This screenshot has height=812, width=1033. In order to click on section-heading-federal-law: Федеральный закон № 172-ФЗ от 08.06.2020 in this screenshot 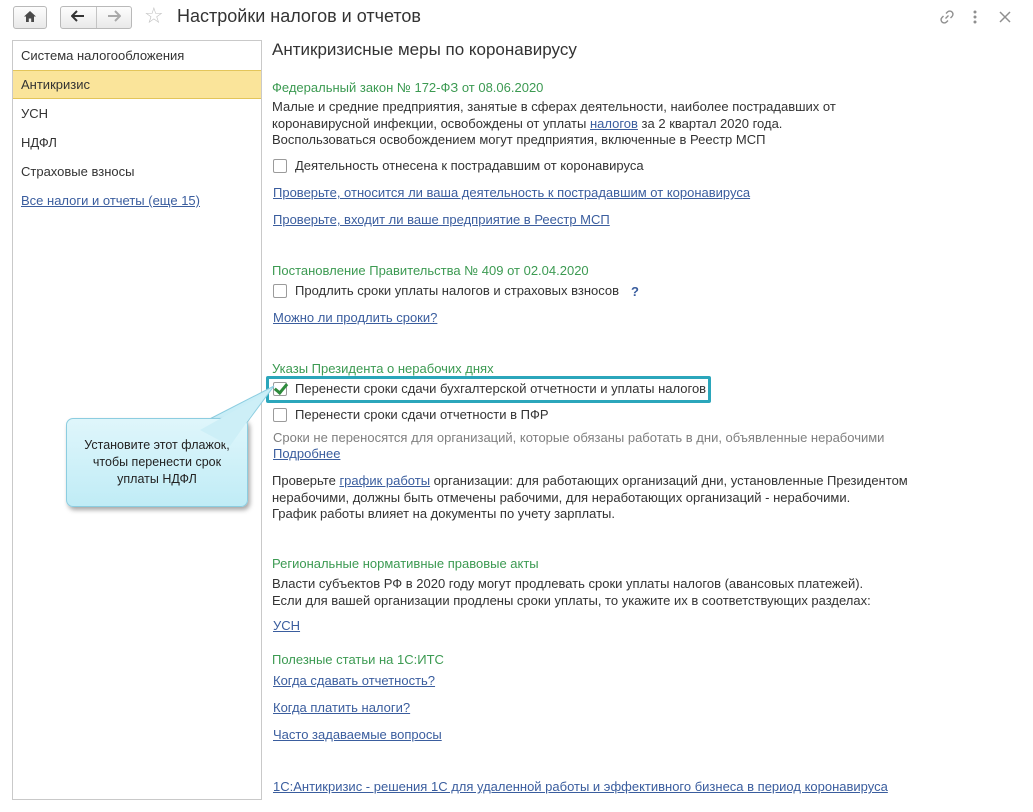, I will do `click(408, 87)`.